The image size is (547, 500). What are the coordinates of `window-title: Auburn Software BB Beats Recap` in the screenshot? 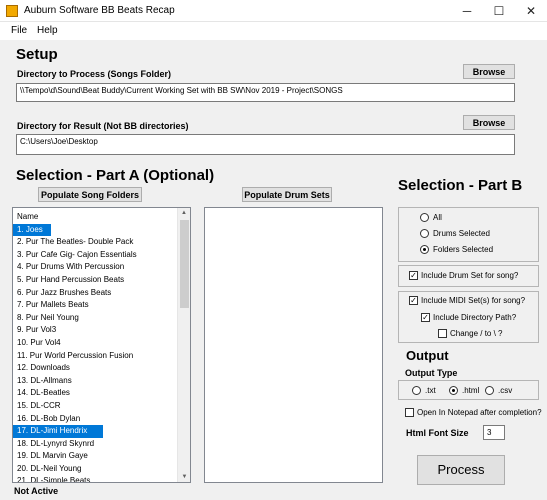 It's located at (99, 10).